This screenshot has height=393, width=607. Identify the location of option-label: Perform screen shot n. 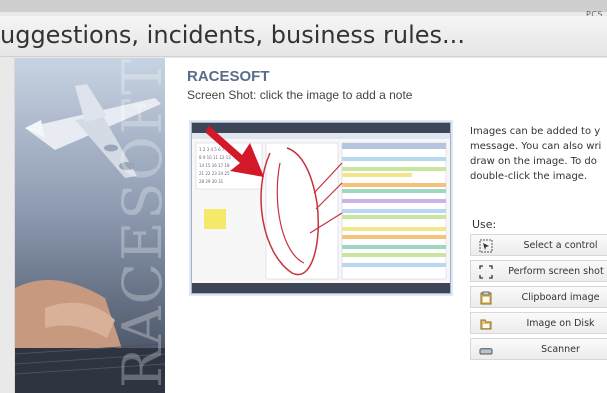
(557, 271).